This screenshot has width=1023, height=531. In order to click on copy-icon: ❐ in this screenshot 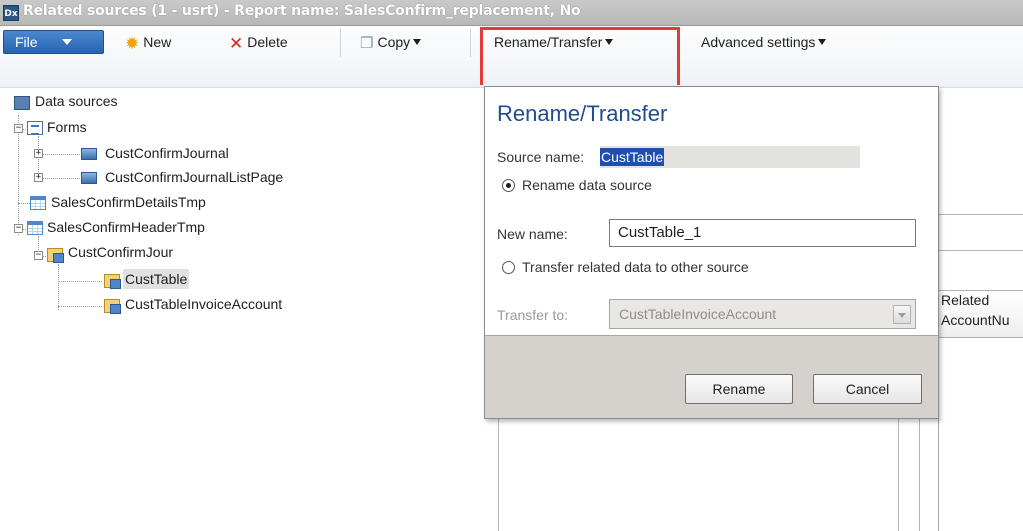, I will do `click(367, 43)`.